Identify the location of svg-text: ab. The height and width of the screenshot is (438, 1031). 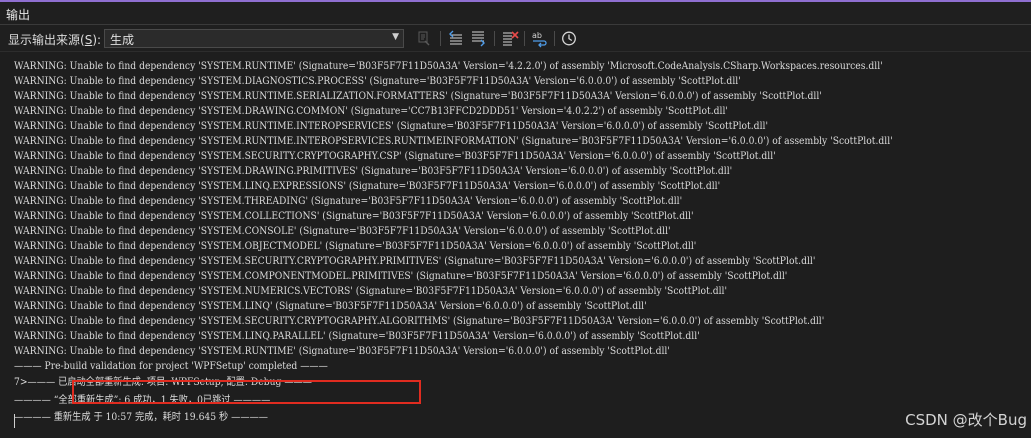
(537, 35).